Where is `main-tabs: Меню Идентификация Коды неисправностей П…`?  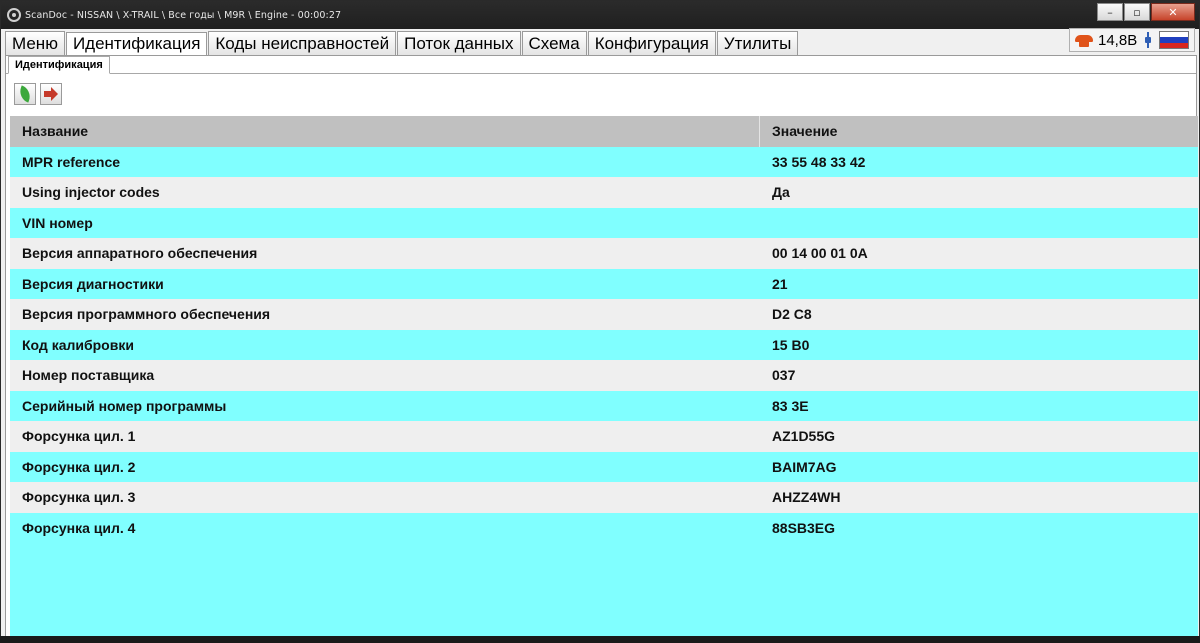
main-tabs: Меню Идентификация Коды неисправностей П… is located at coordinates (601, 43).